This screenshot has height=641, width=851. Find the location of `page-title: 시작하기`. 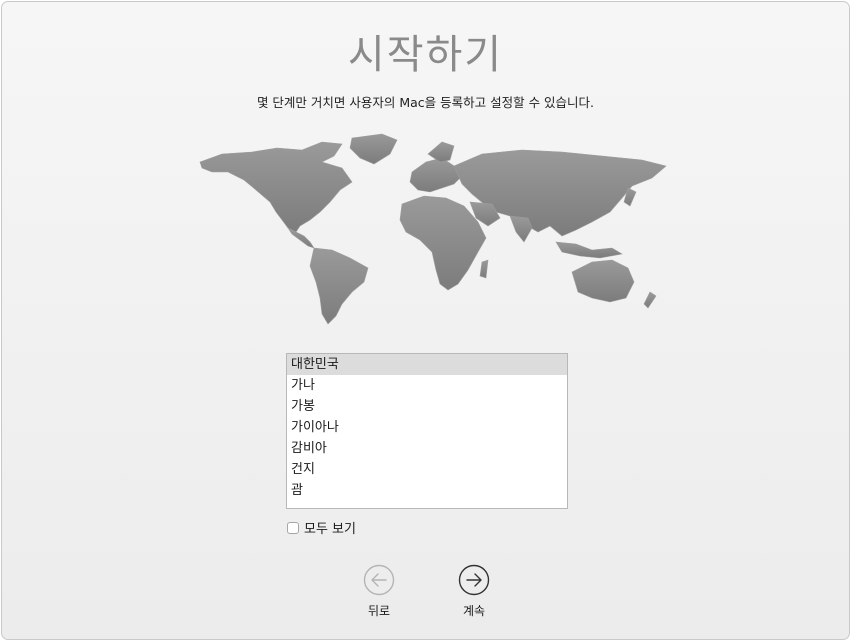

page-title: 시작하기 is located at coordinates (425, 55).